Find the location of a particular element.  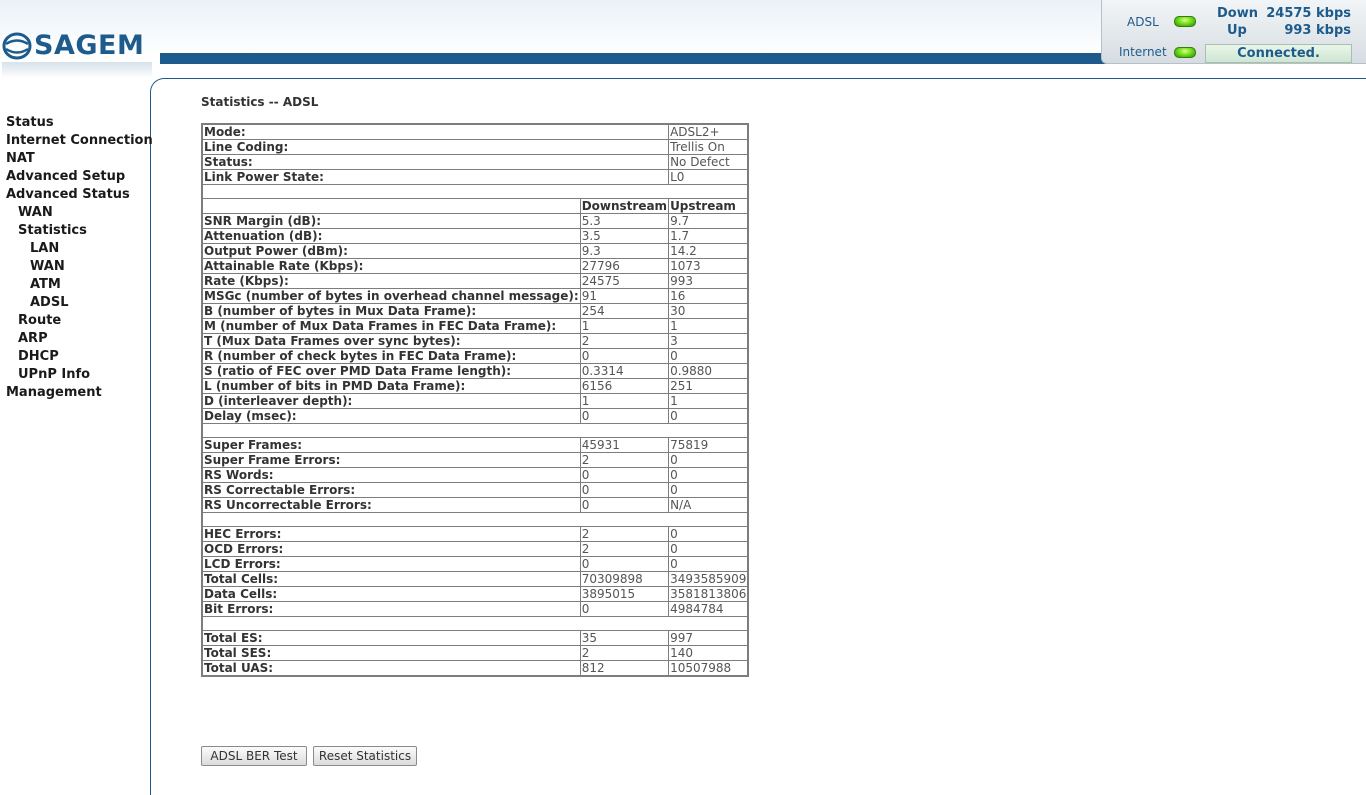

sagem-logo: SAGEM is located at coordinates (73, 46).